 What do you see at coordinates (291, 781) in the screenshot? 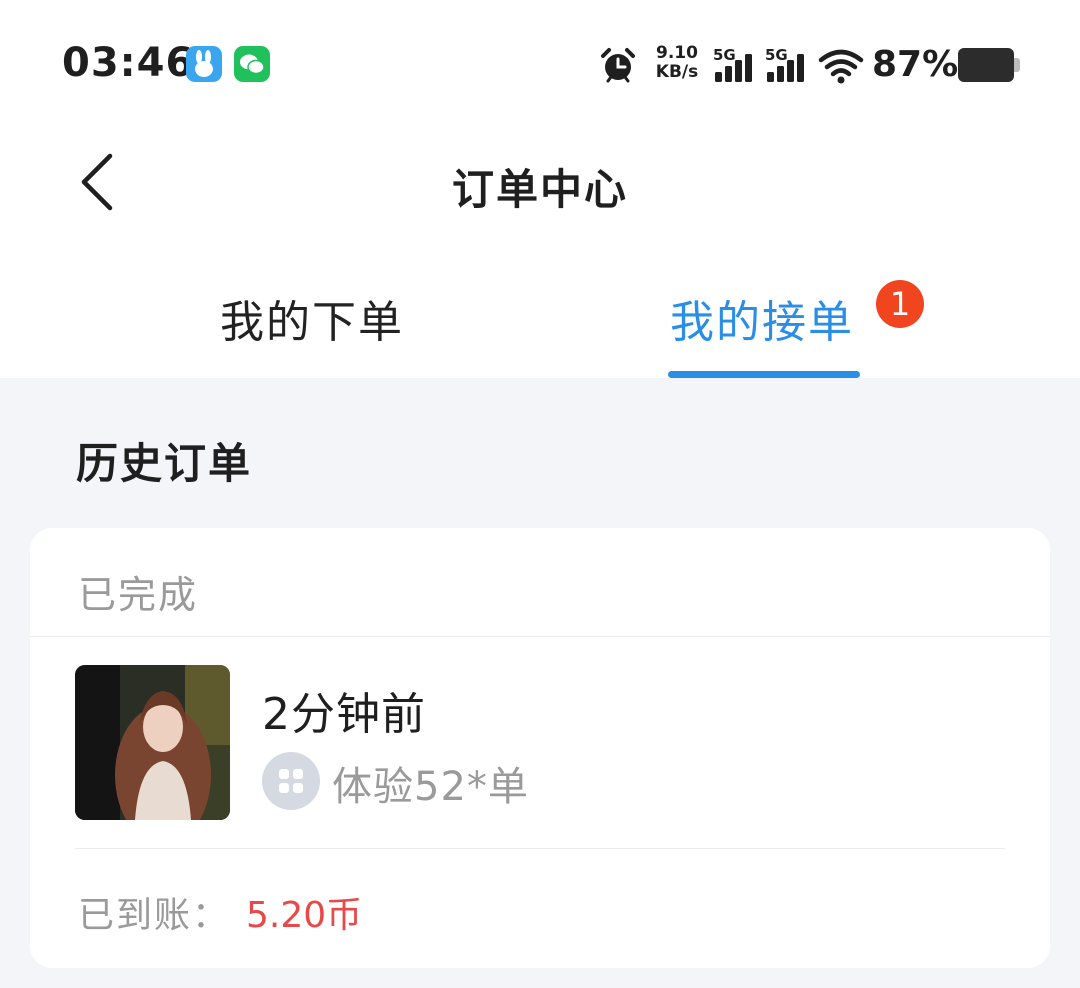
I see `grid-icon` at bounding box center [291, 781].